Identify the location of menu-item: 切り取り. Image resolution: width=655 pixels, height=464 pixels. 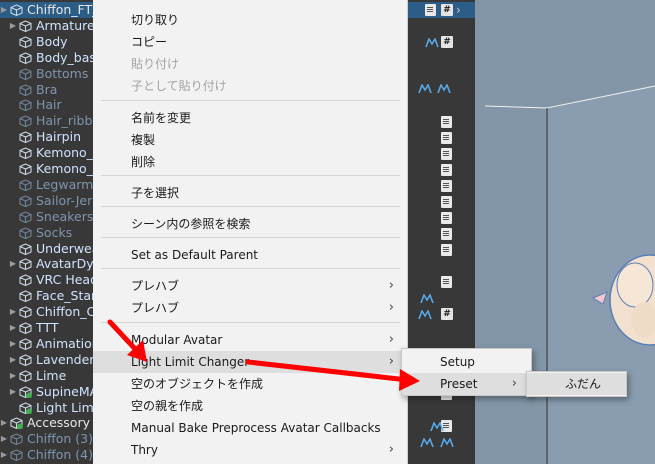
(250, 20).